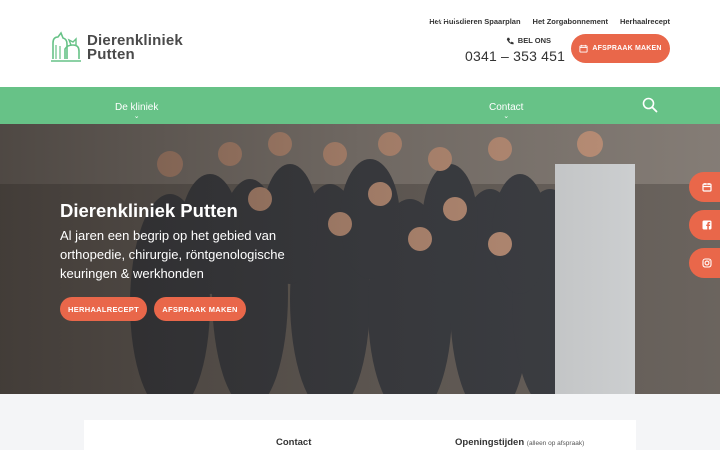 The height and width of the screenshot is (450, 720). What do you see at coordinates (707, 225) in the screenshot?
I see `facebook-icon` at bounding box center [707, 225].